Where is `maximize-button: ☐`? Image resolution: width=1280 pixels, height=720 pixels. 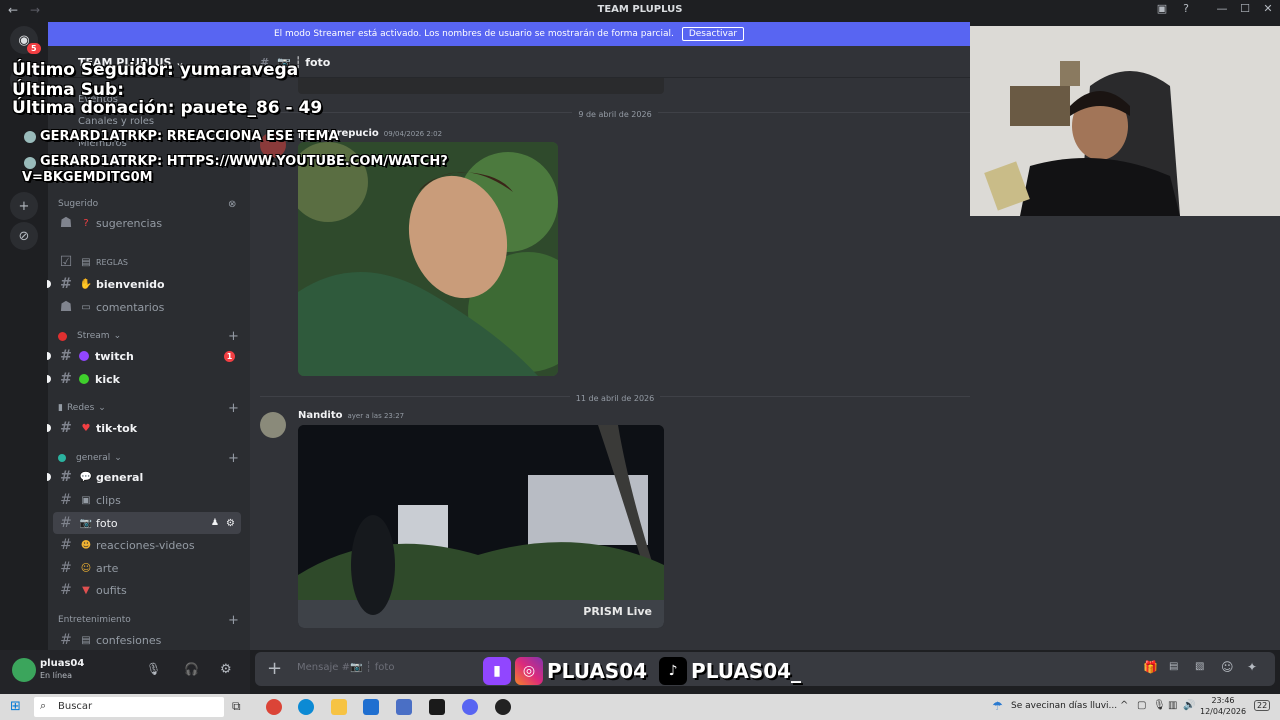
maximize-button: ☐ is located at coordinates (1245, 11).